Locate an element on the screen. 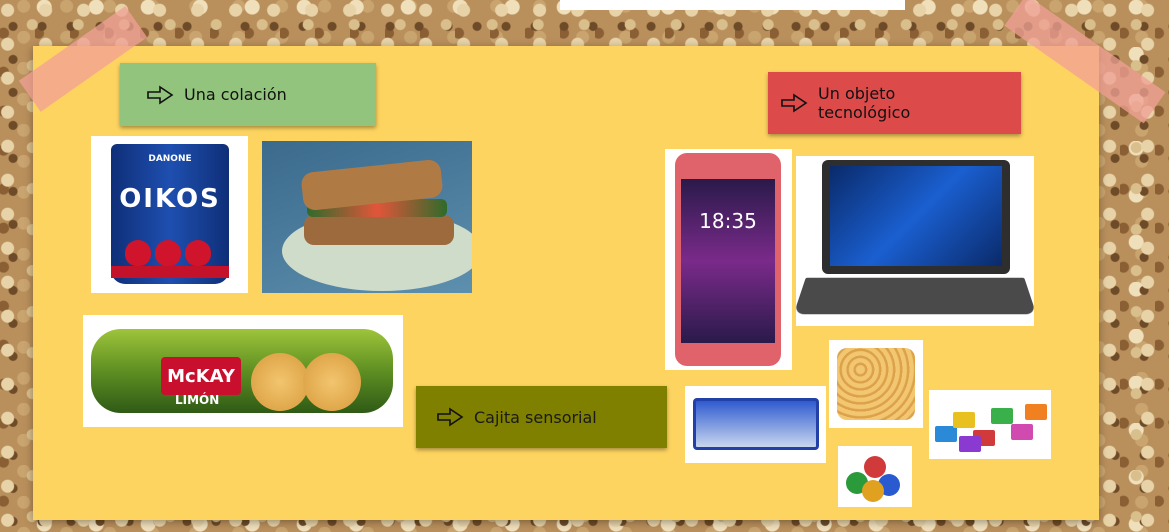  photo-sandwich is located at coordinates (367, 217).